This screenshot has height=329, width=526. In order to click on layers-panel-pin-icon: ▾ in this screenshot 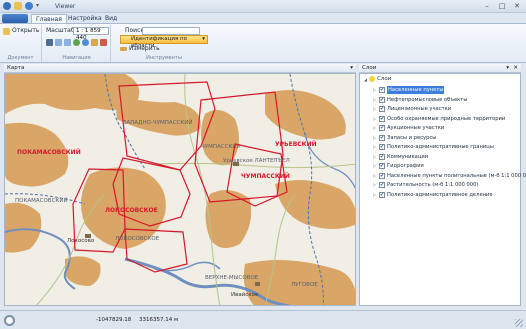, I will do `click(507, 68)`.